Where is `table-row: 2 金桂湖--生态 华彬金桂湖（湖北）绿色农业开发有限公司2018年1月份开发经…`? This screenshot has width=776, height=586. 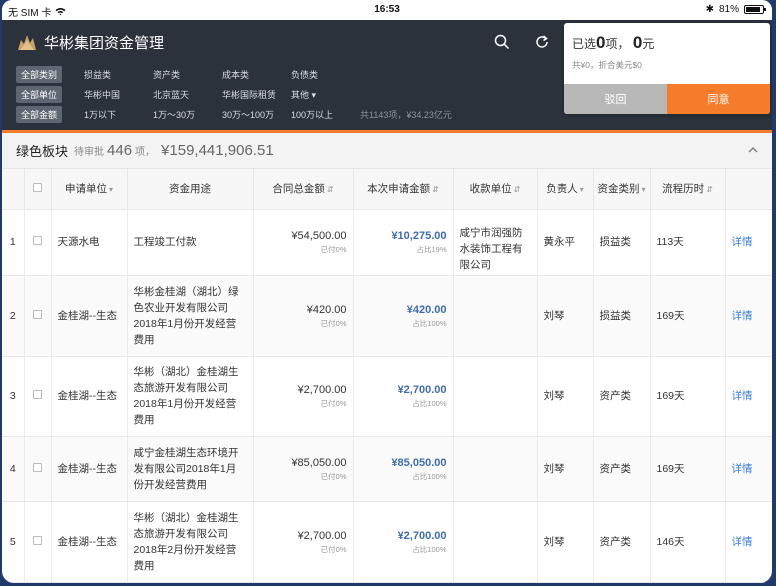
table-row: 2 金桂湖--生态 华彬金桂湖（湖北）绿色农业开发有限公司2018年1月份开发经… is located at coordinates (387, 316).